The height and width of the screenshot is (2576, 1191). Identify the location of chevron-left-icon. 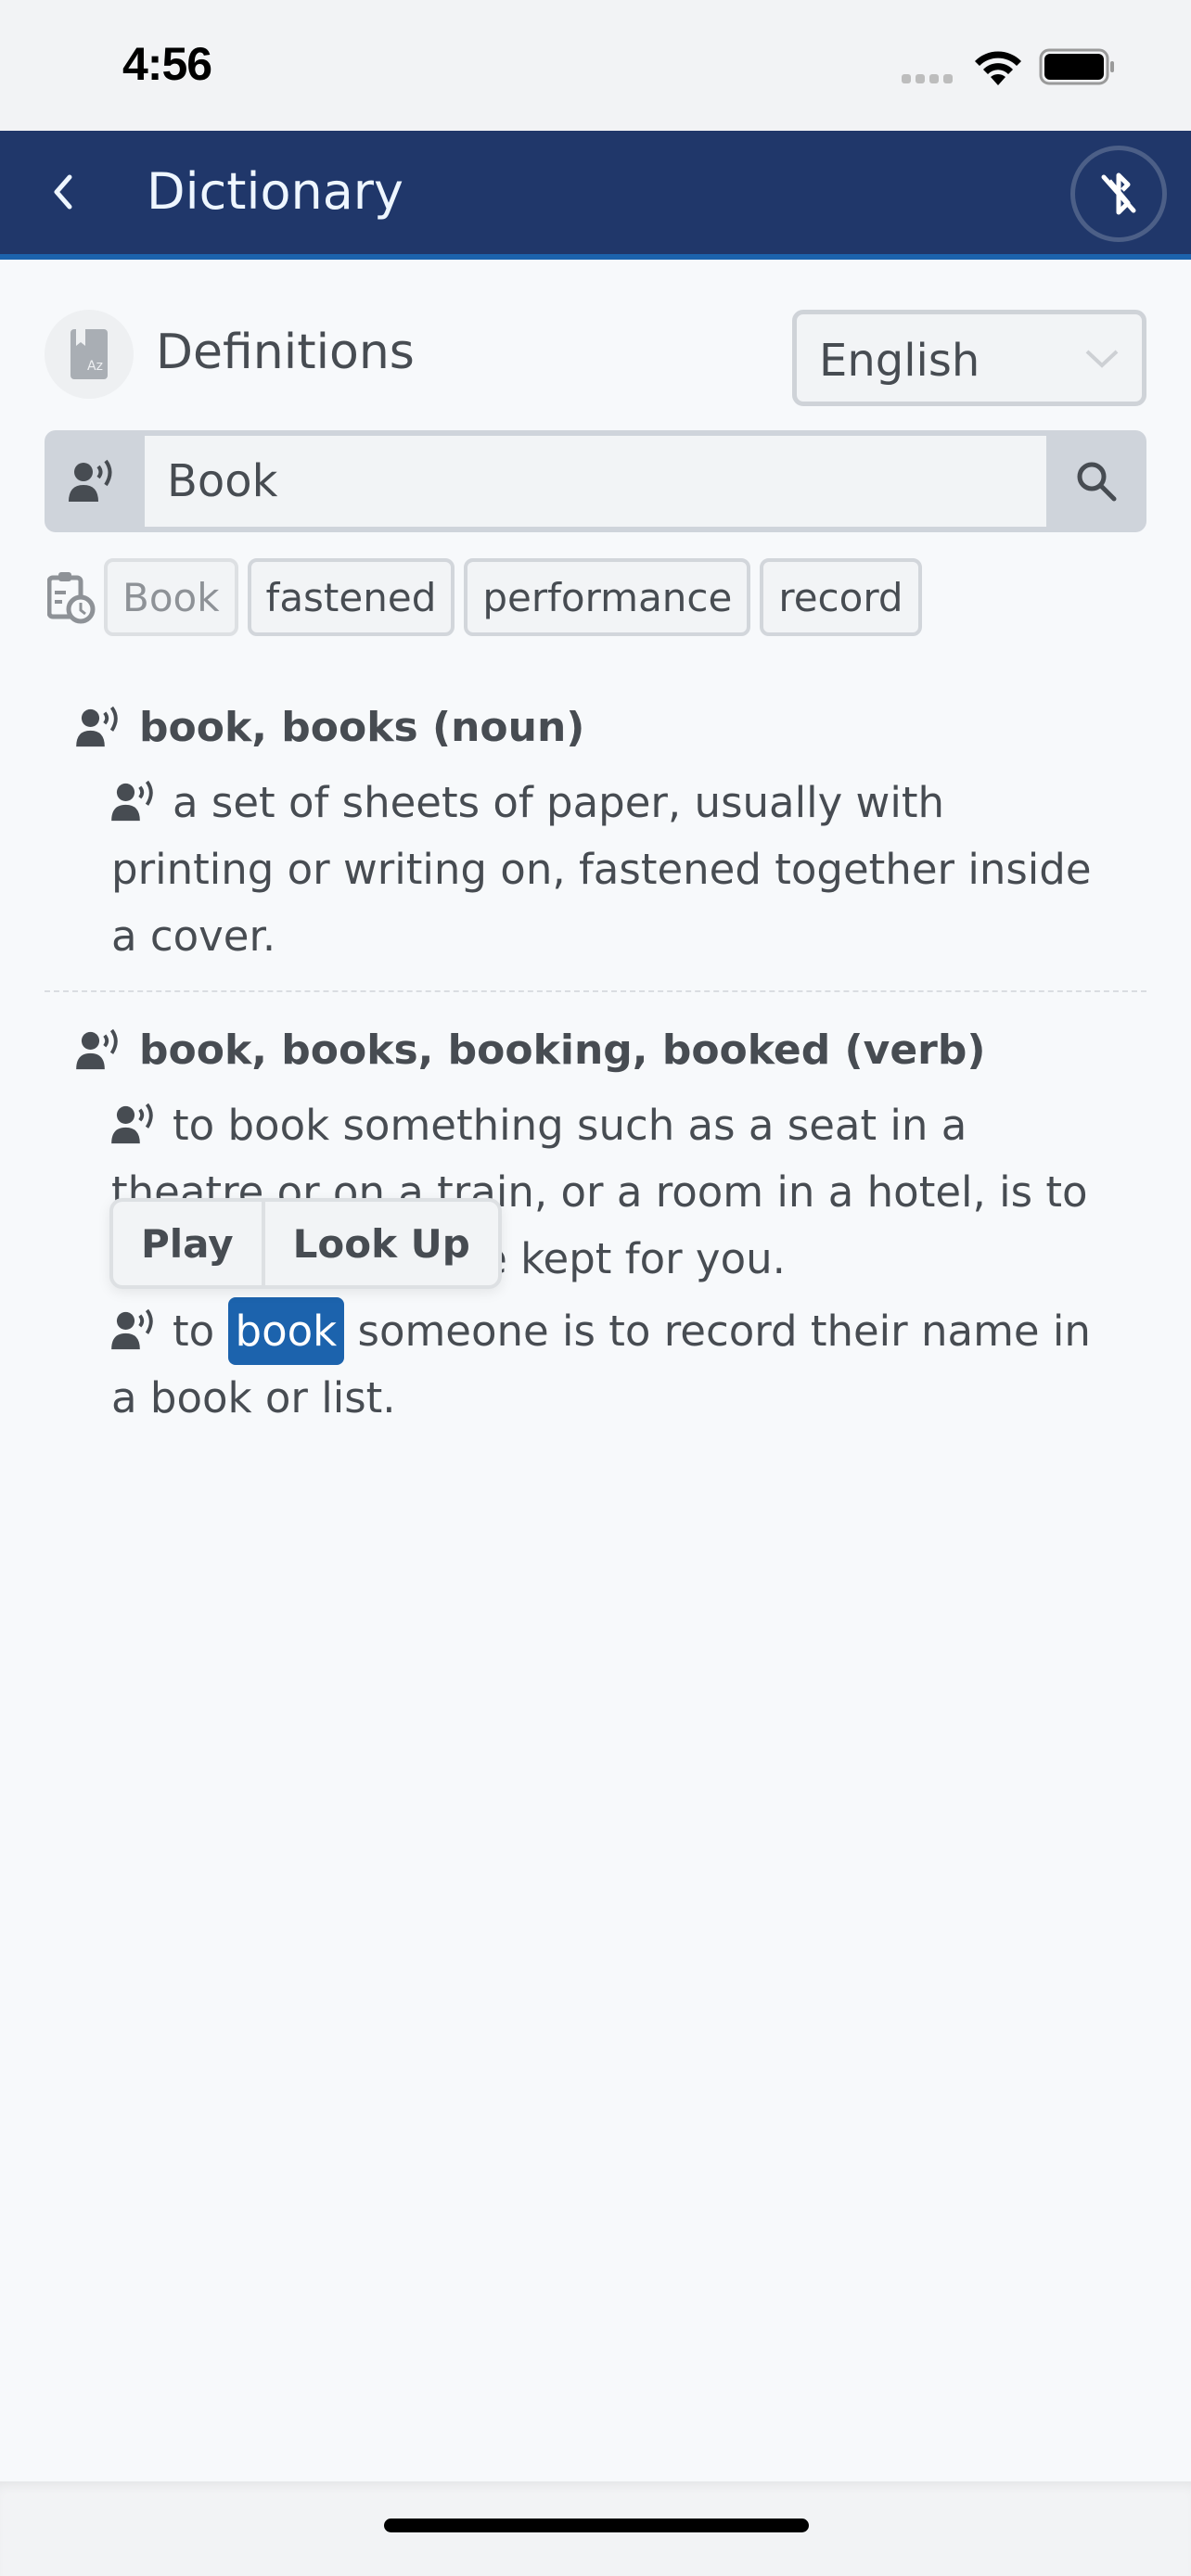
(63, 192).